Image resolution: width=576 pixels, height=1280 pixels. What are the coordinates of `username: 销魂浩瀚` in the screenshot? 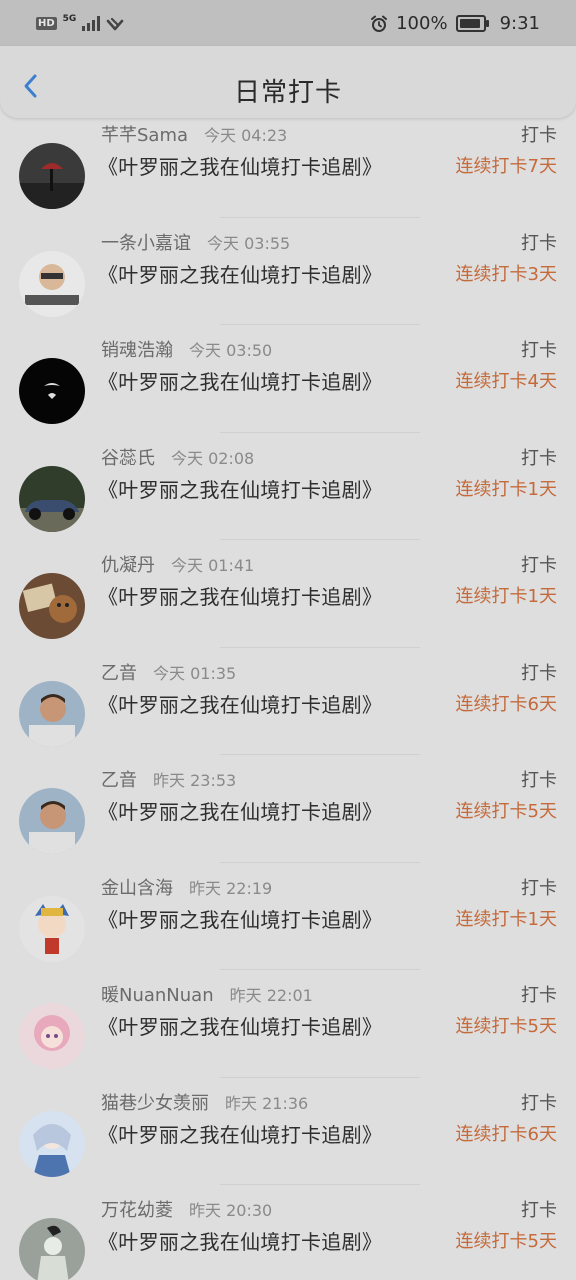 It's located at (137, 349).